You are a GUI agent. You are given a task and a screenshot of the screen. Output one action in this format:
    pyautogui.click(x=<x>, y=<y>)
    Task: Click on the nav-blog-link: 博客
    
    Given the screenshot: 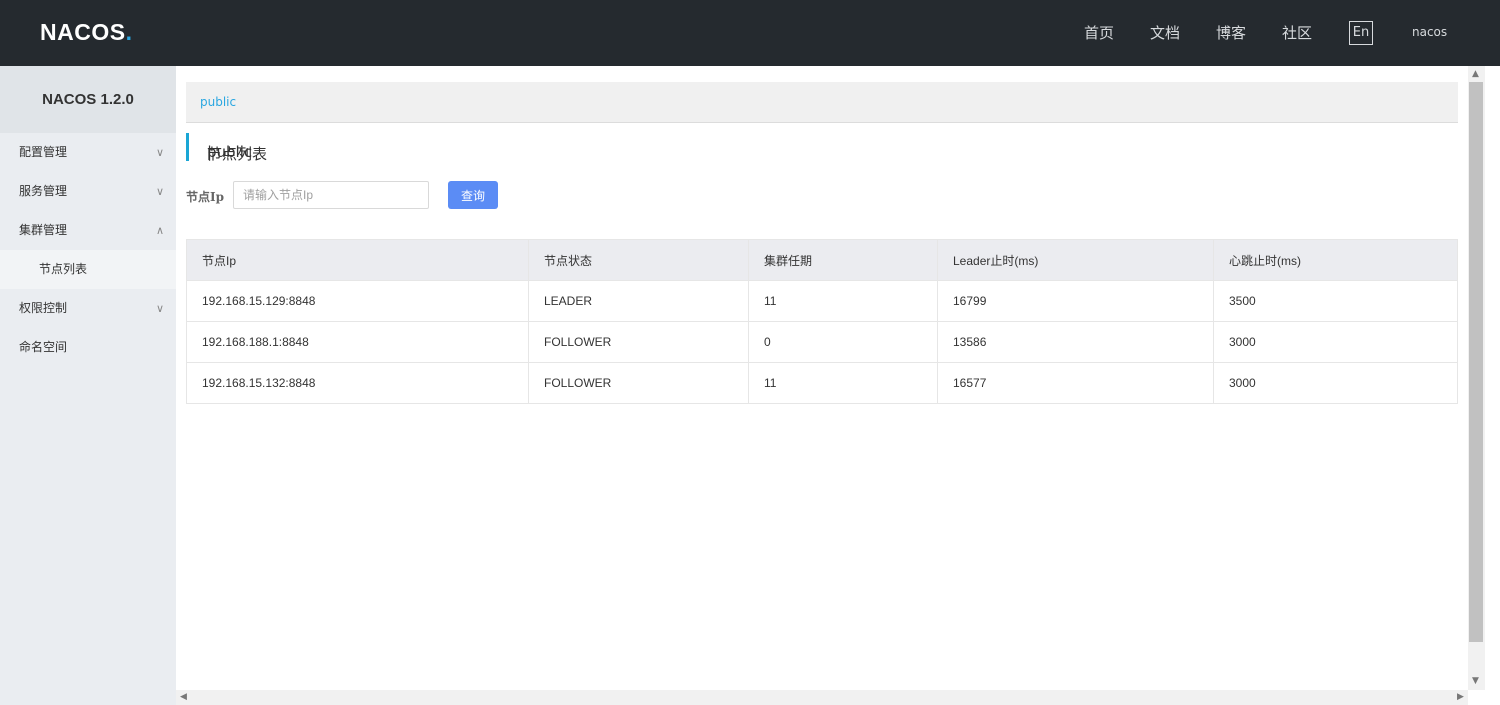 What is the action you would take?
    pyautogui.click(x=1231, y=32)
    